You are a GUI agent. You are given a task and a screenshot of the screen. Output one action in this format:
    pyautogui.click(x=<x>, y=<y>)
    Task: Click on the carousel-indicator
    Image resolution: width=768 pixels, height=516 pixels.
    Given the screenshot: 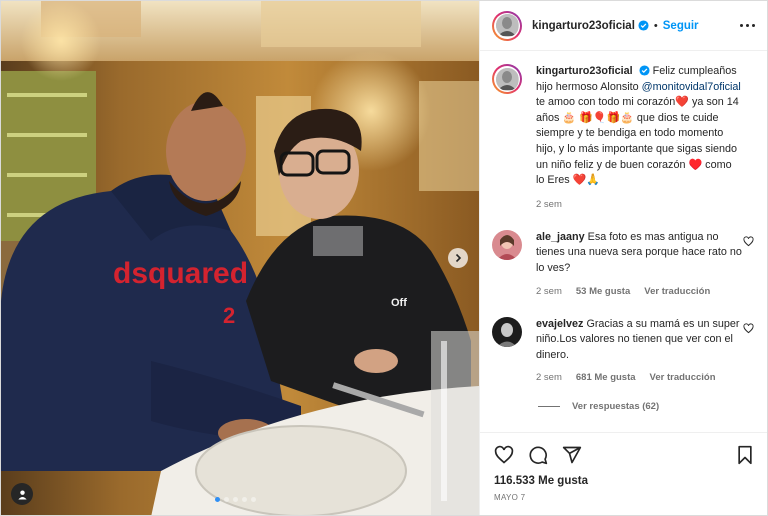 What is the action you would take?
    pyautogui.click(x=235, y=499)
    